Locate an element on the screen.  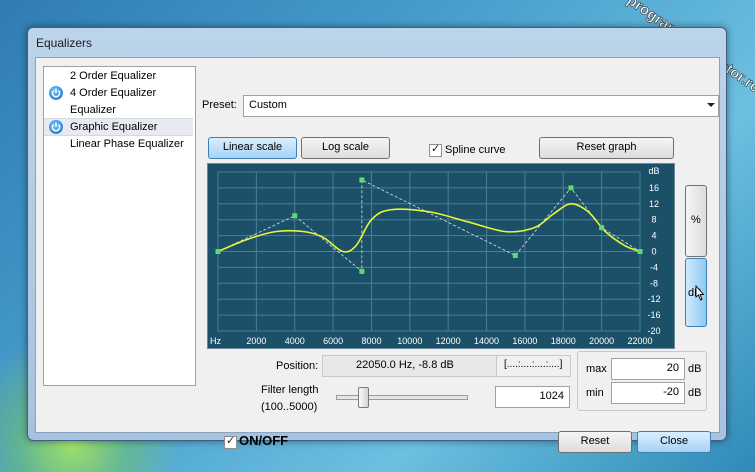
min-field: -20 is located at coordinates (648, 393).